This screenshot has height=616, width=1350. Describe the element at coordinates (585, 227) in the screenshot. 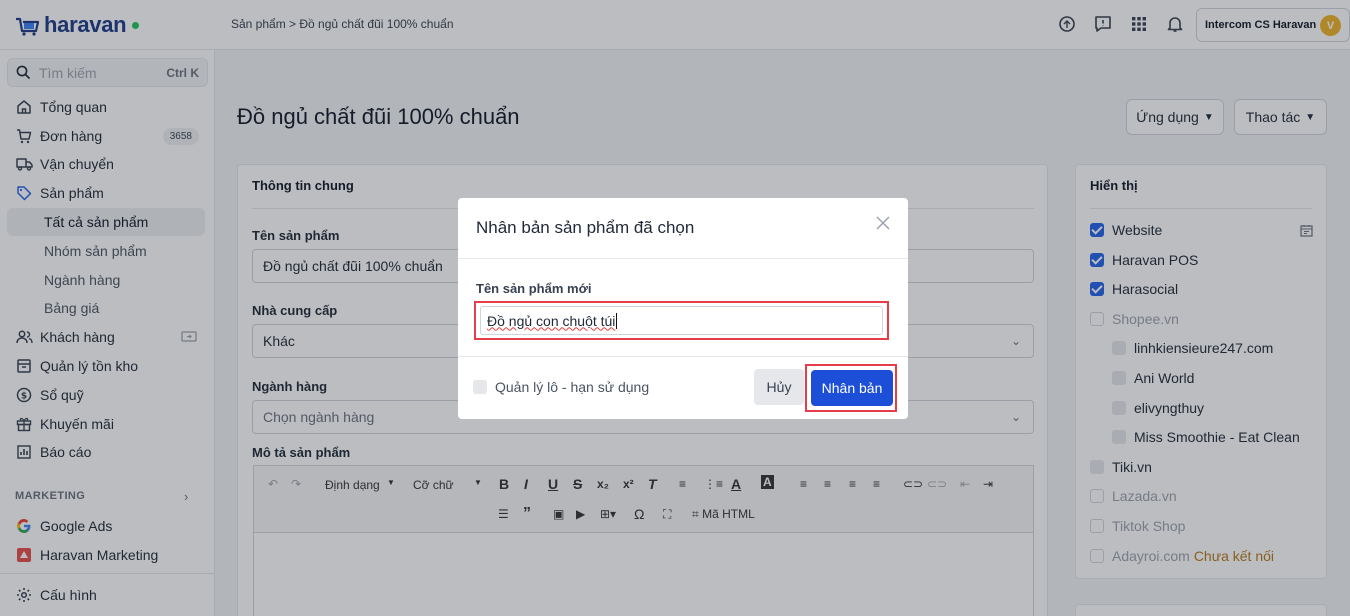

I see `modal-title: Nhân bản sản phẩm đã chọn` at that location.